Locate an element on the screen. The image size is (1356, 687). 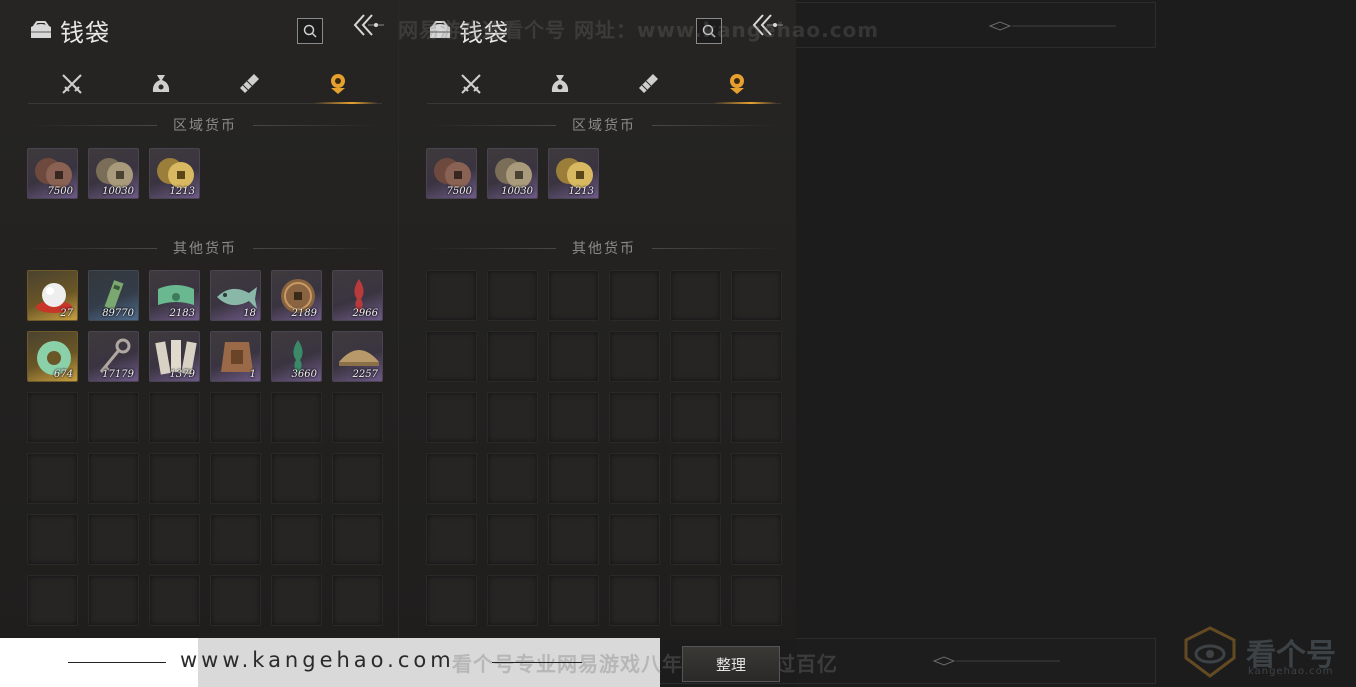
currency-slot: 2183 is located at coordinates (174, 295).